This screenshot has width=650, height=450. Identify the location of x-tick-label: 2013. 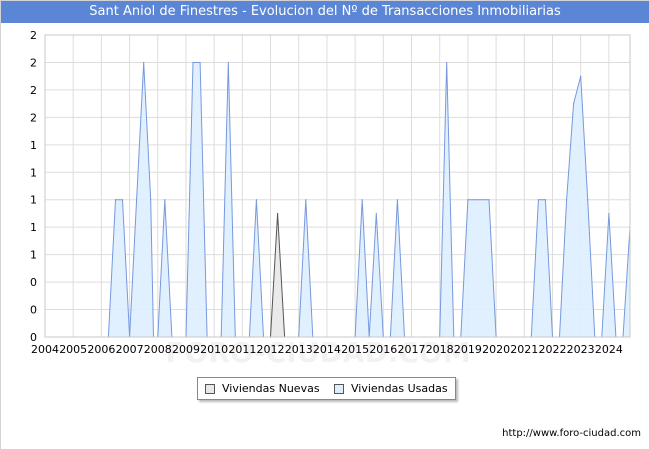
(299, 349).